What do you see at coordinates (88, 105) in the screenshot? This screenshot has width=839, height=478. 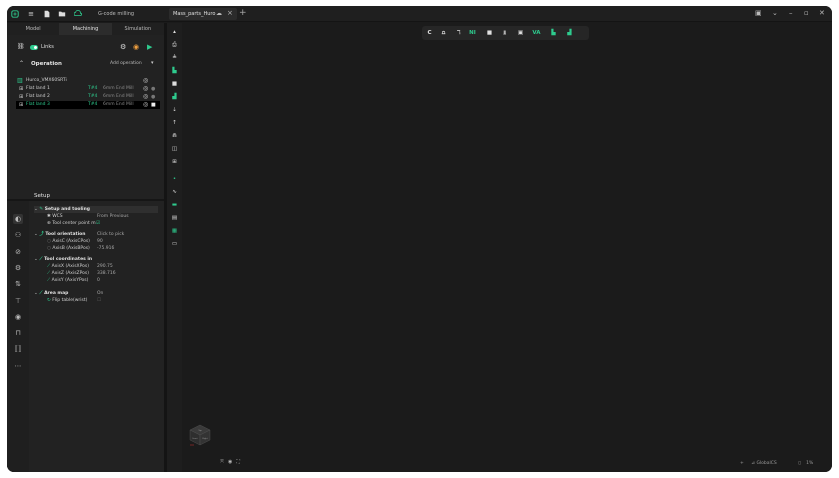 I see `tree-item-op-selected: ⊞ Flat land 3 T#4 6mm End Mill ◎ ■` at bounding box center [88, 105].